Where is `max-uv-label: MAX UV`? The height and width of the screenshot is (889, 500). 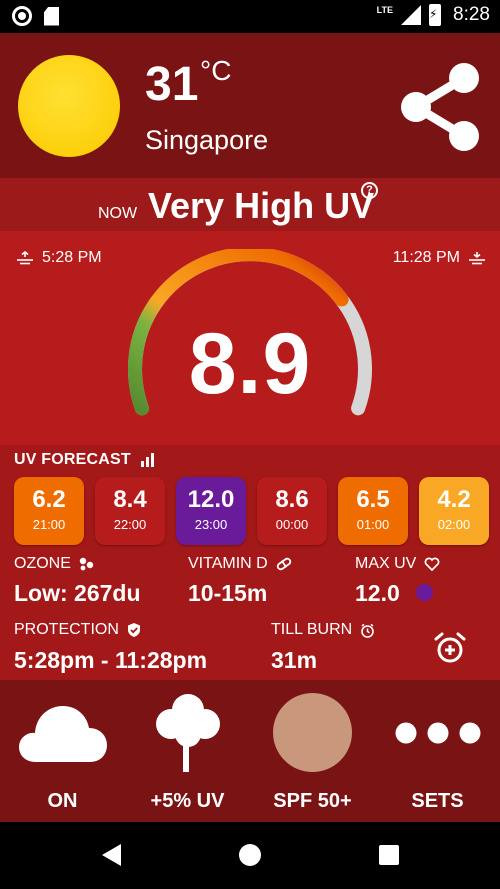 max-uv-label: MAX UV is located at coordinates (397, 564).